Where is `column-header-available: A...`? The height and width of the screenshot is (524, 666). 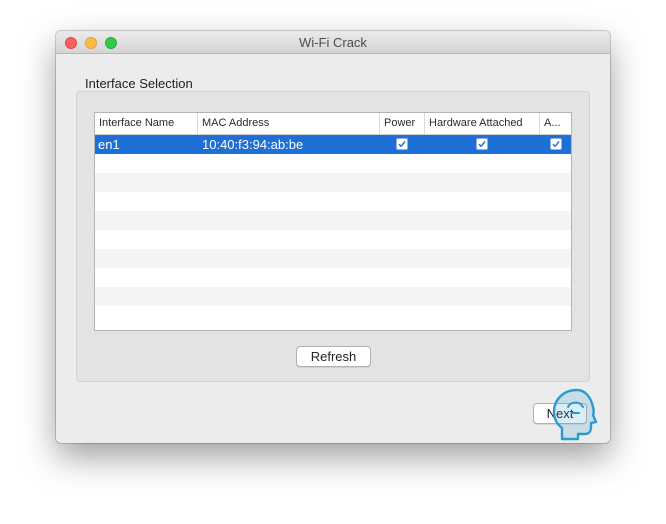
column-header-available: A... is located at coordinates (555, 123).